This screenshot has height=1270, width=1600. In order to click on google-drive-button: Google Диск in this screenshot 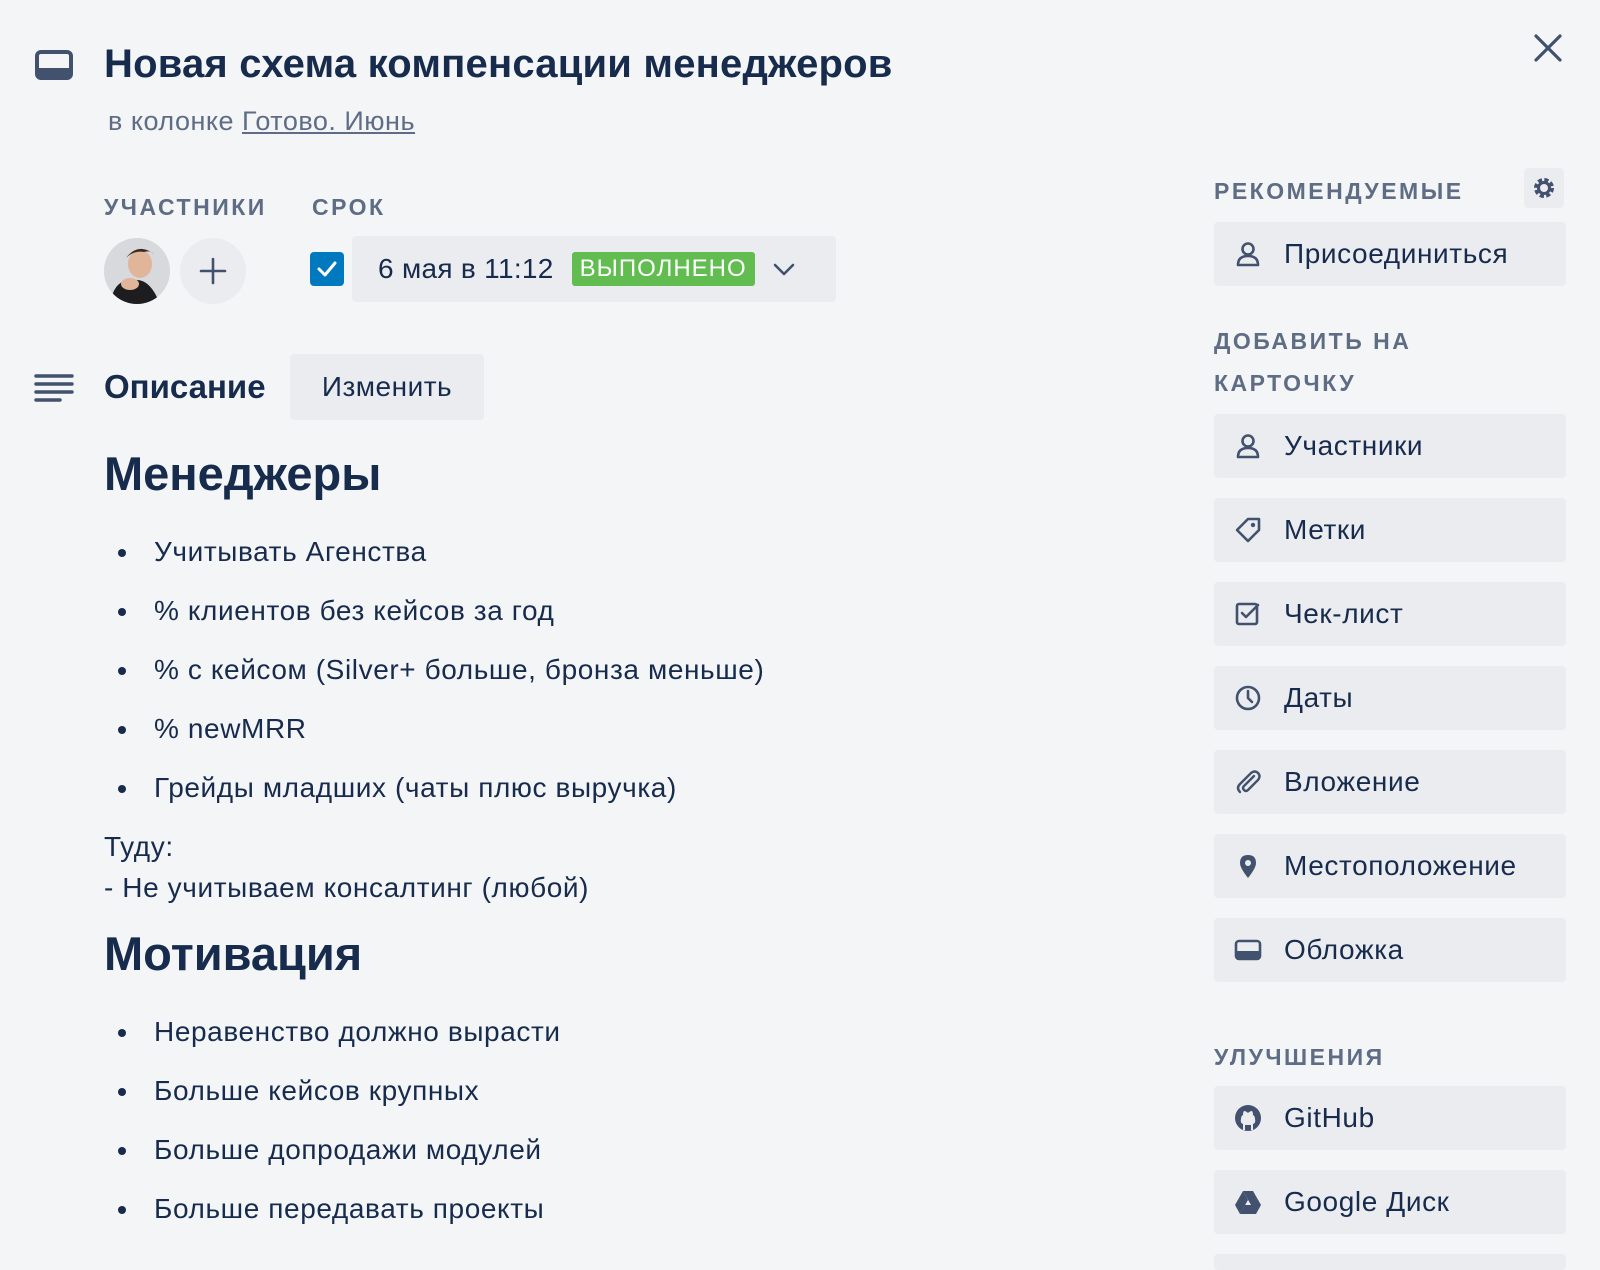, I will do `click(1390, 1202)`.